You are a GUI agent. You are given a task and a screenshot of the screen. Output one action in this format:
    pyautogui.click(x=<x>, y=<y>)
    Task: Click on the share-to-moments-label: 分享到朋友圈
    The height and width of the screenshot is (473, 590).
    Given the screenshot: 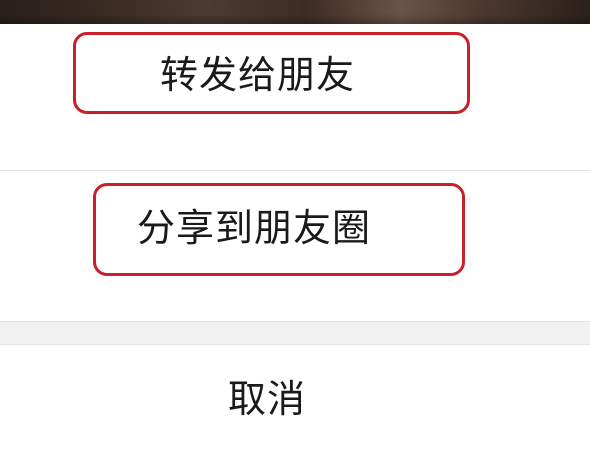 What is the action you would take?
    pyautogui.click(x=254, y=228)
    